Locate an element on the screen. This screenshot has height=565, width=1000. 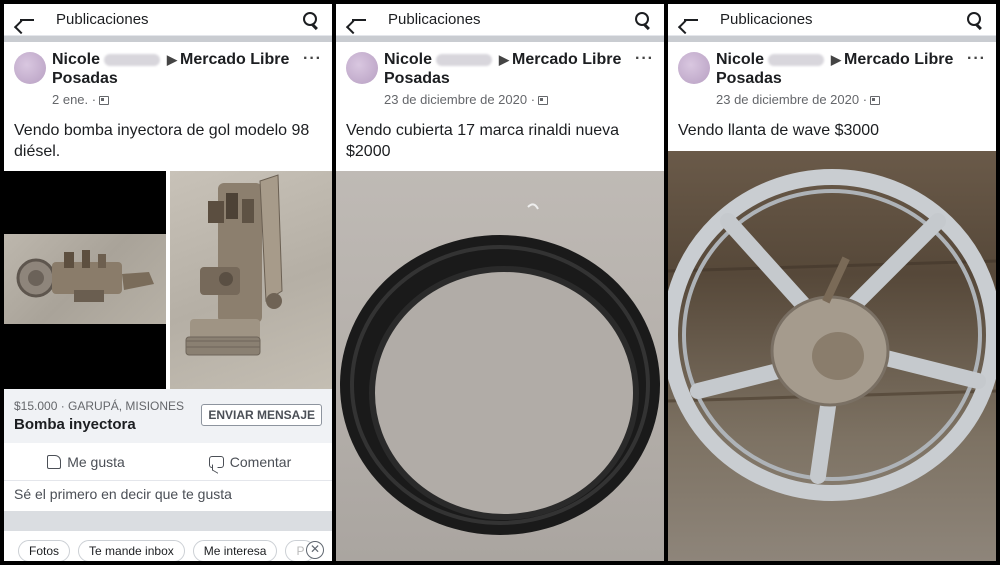
like-button: Me gusta is located at coordinates (86, 461).